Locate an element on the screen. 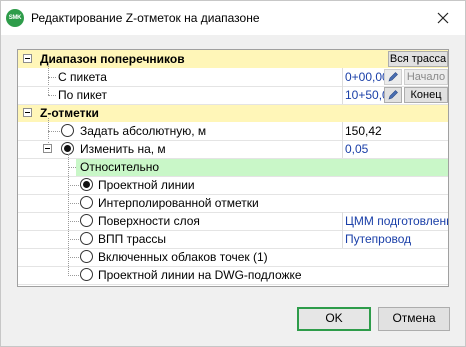 Image resolution: width=466 pixels, height=347 pixels. window-title: Редактирование Z-отметок на диапазоне is located at coordinates (145, 18).